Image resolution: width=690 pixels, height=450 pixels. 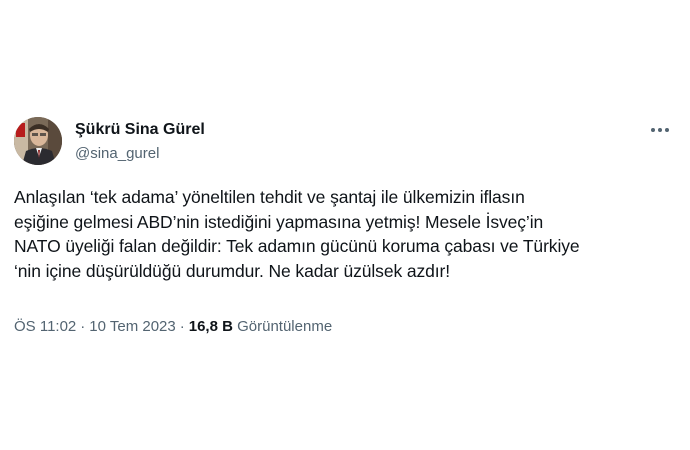 What do you see at coordinates (132, 326) in the screenshot?
I see `tweet-date: 10 Tem 2023` at bounding box center [132, 326].